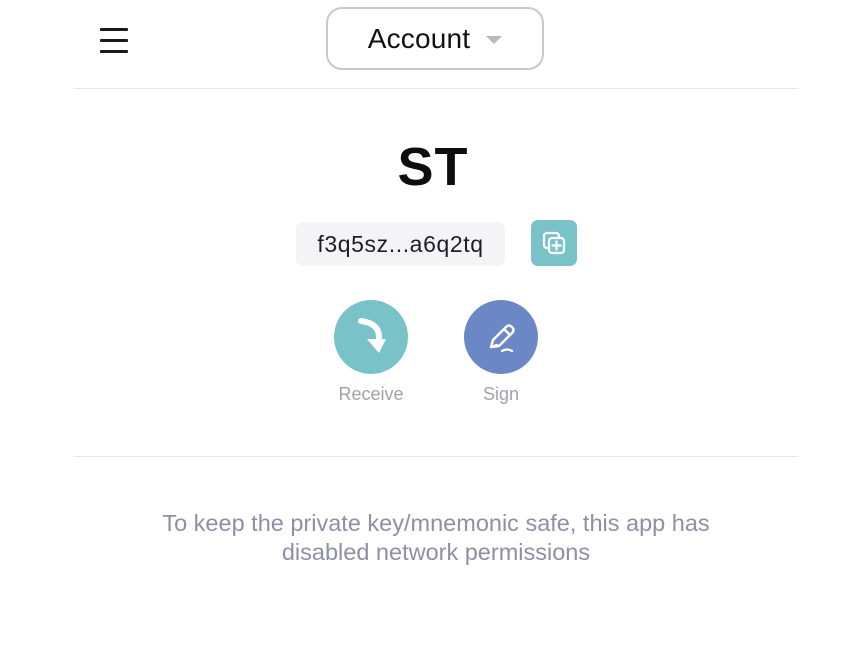 This screenshot has width=866, height=648. I want to click on hamburger-menu-icon, so click(114, 29).